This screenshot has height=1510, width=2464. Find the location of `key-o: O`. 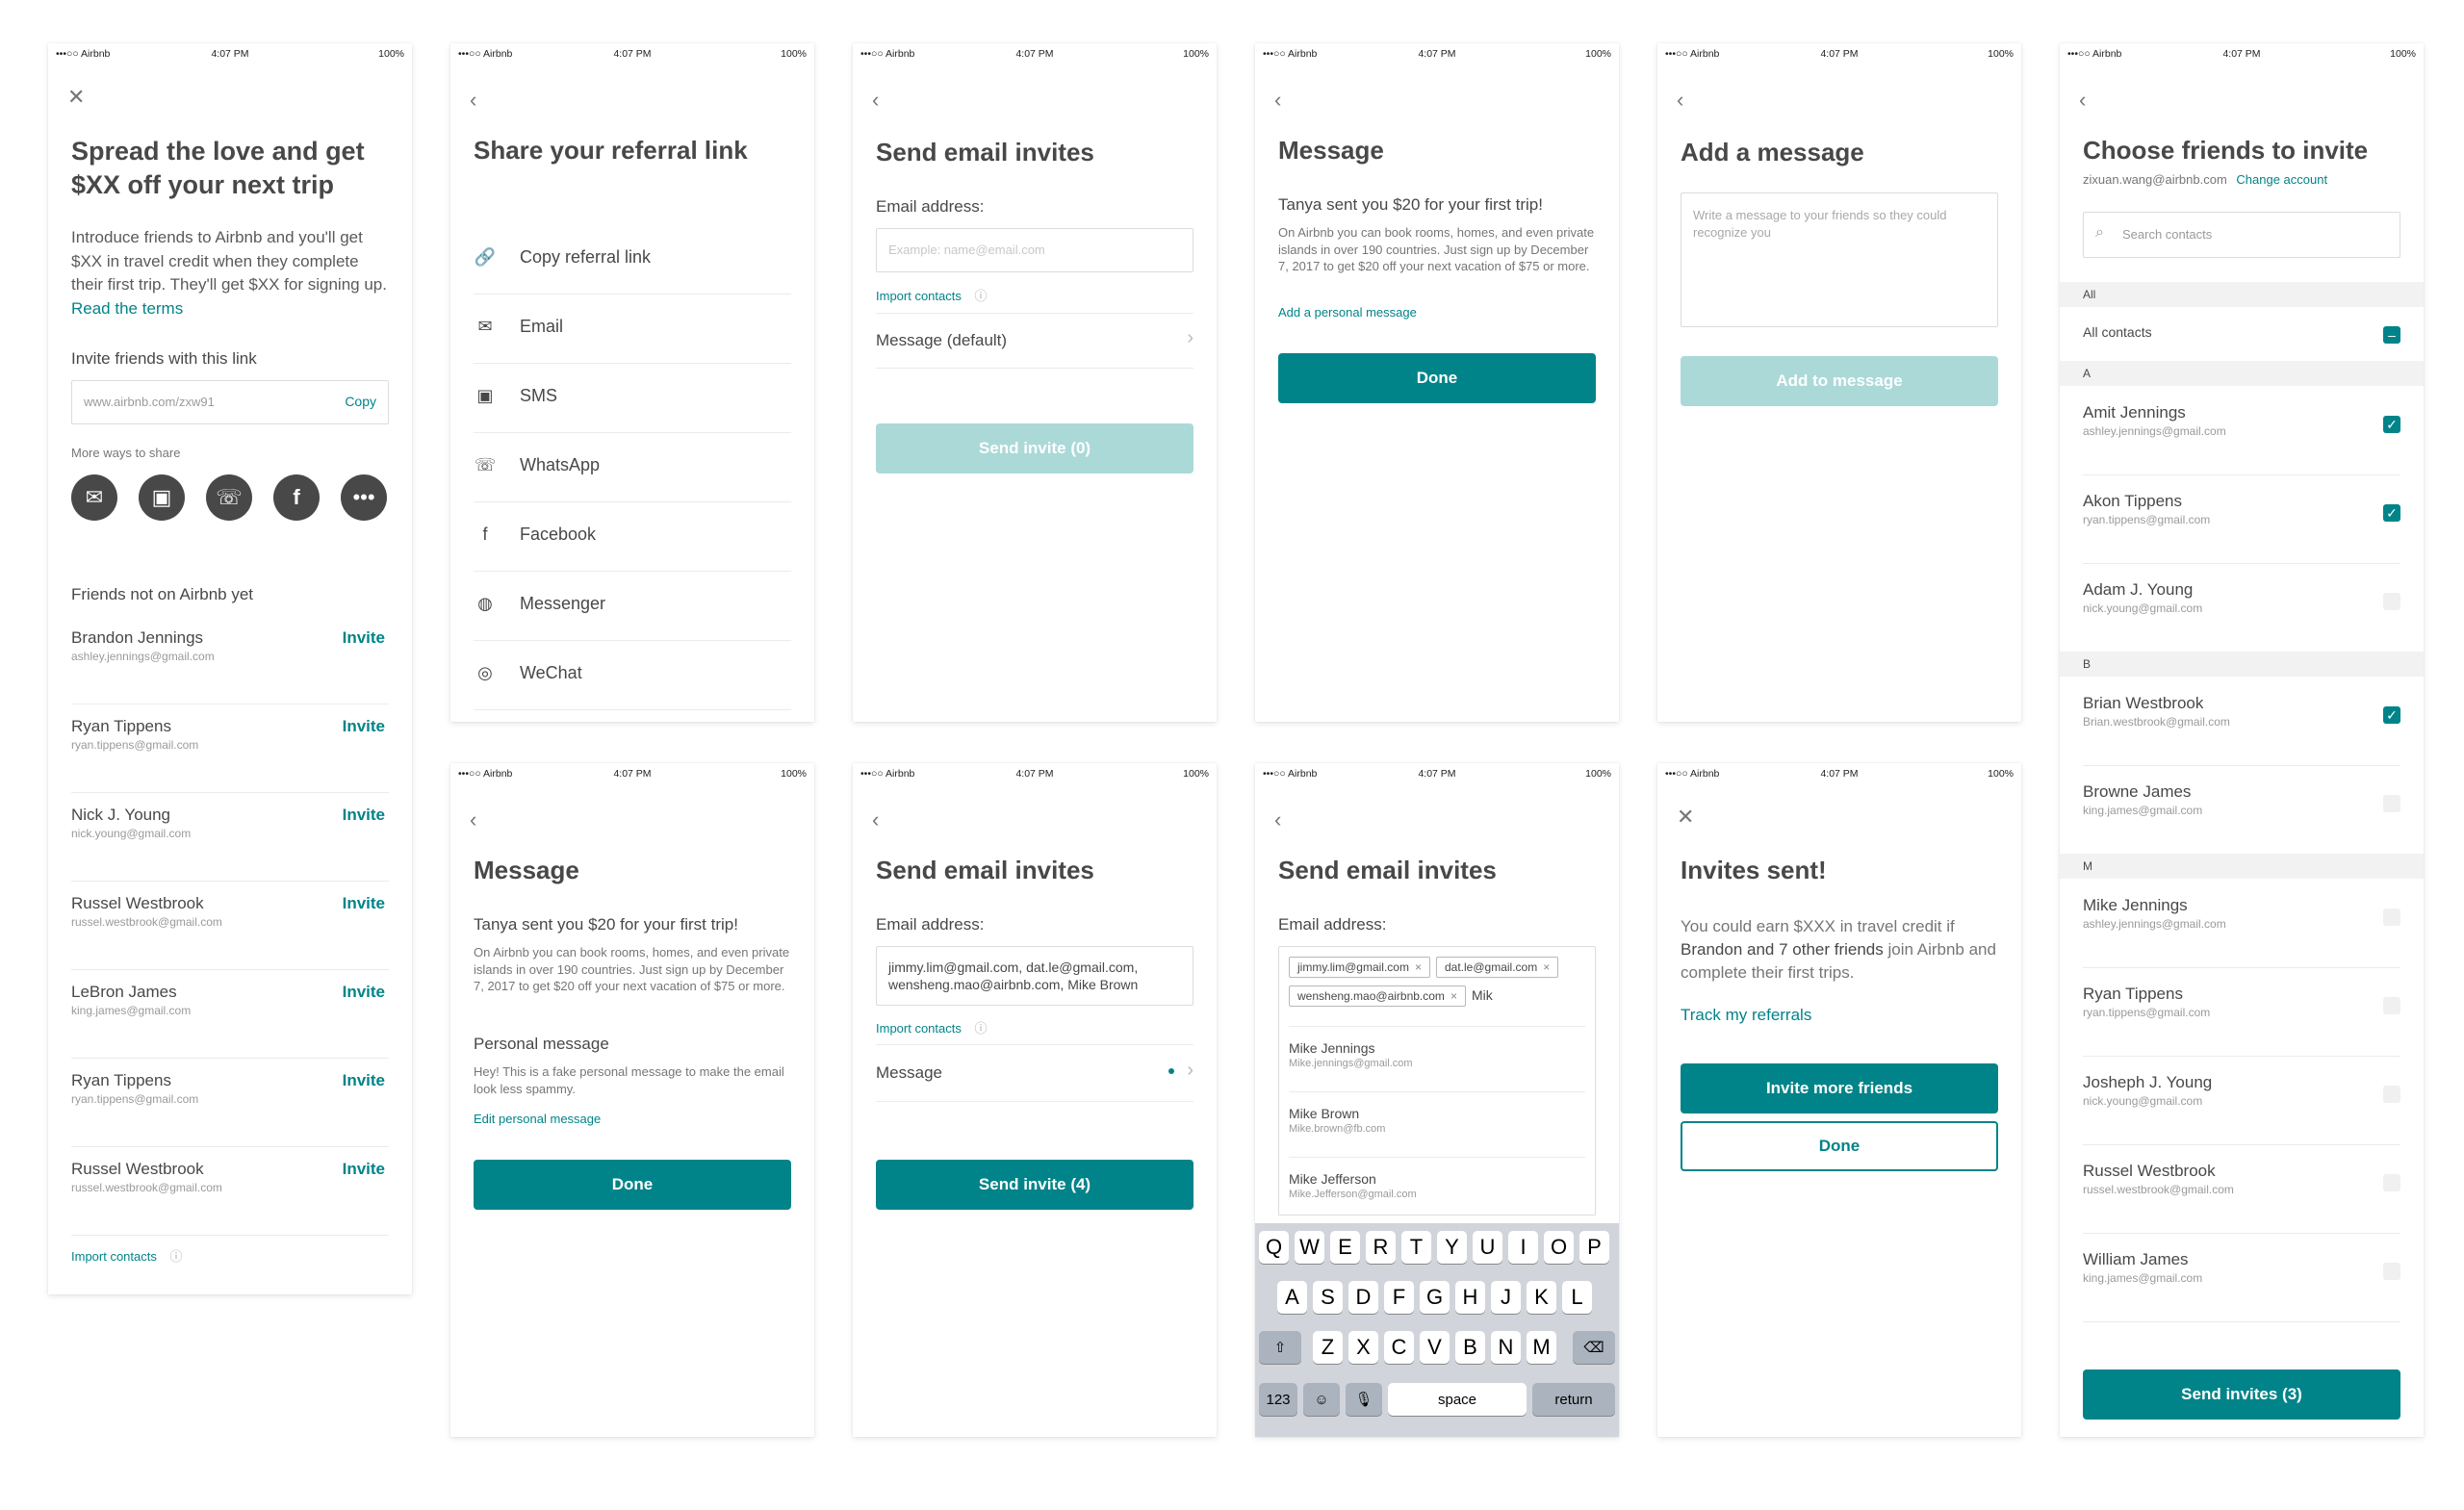

key-o: O is located at coordinates (1559, 1247).